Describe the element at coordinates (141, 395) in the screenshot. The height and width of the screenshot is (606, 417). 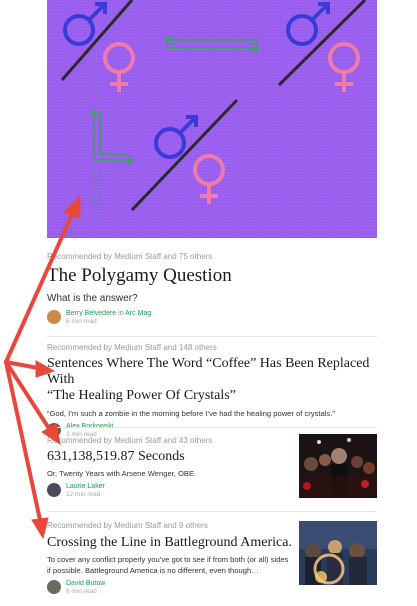
I see `story-title-line: “The Healing Power Of Crystals”` at that location.